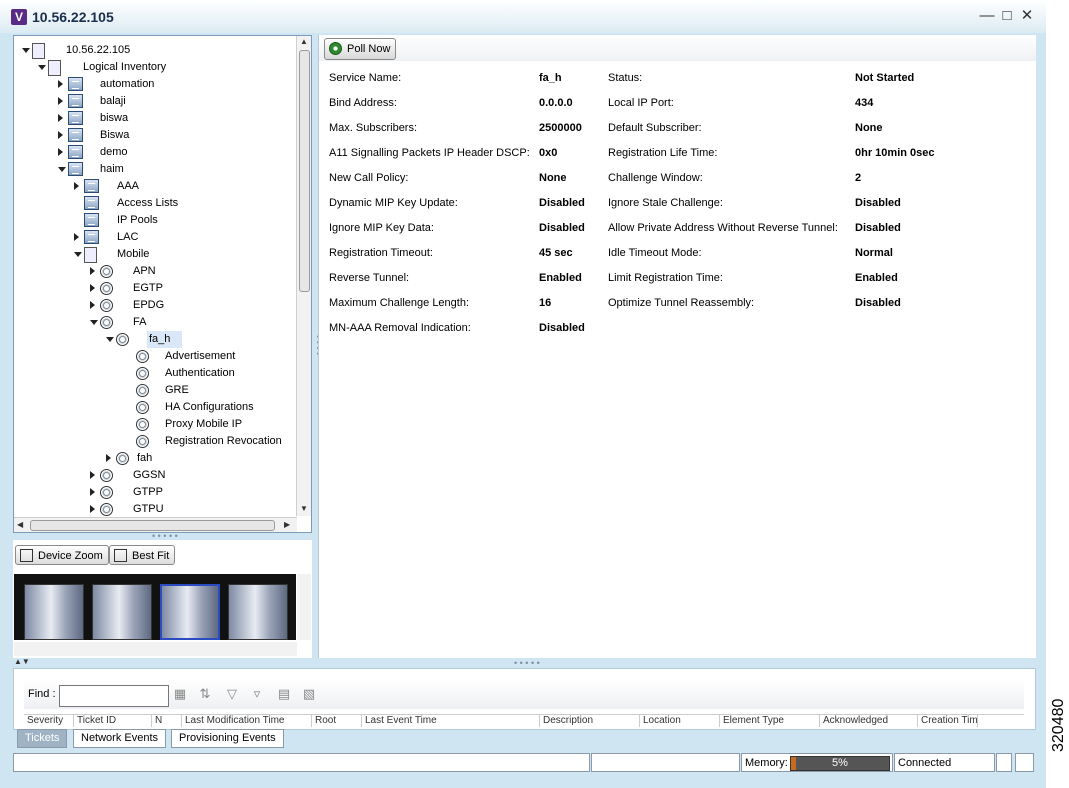 The width and height of the screenshot is (1069, 788). What do you see at coordinates (987, 16) in the screenshot?
I see `minimize-icon: —` at bounding box center [987, 16].